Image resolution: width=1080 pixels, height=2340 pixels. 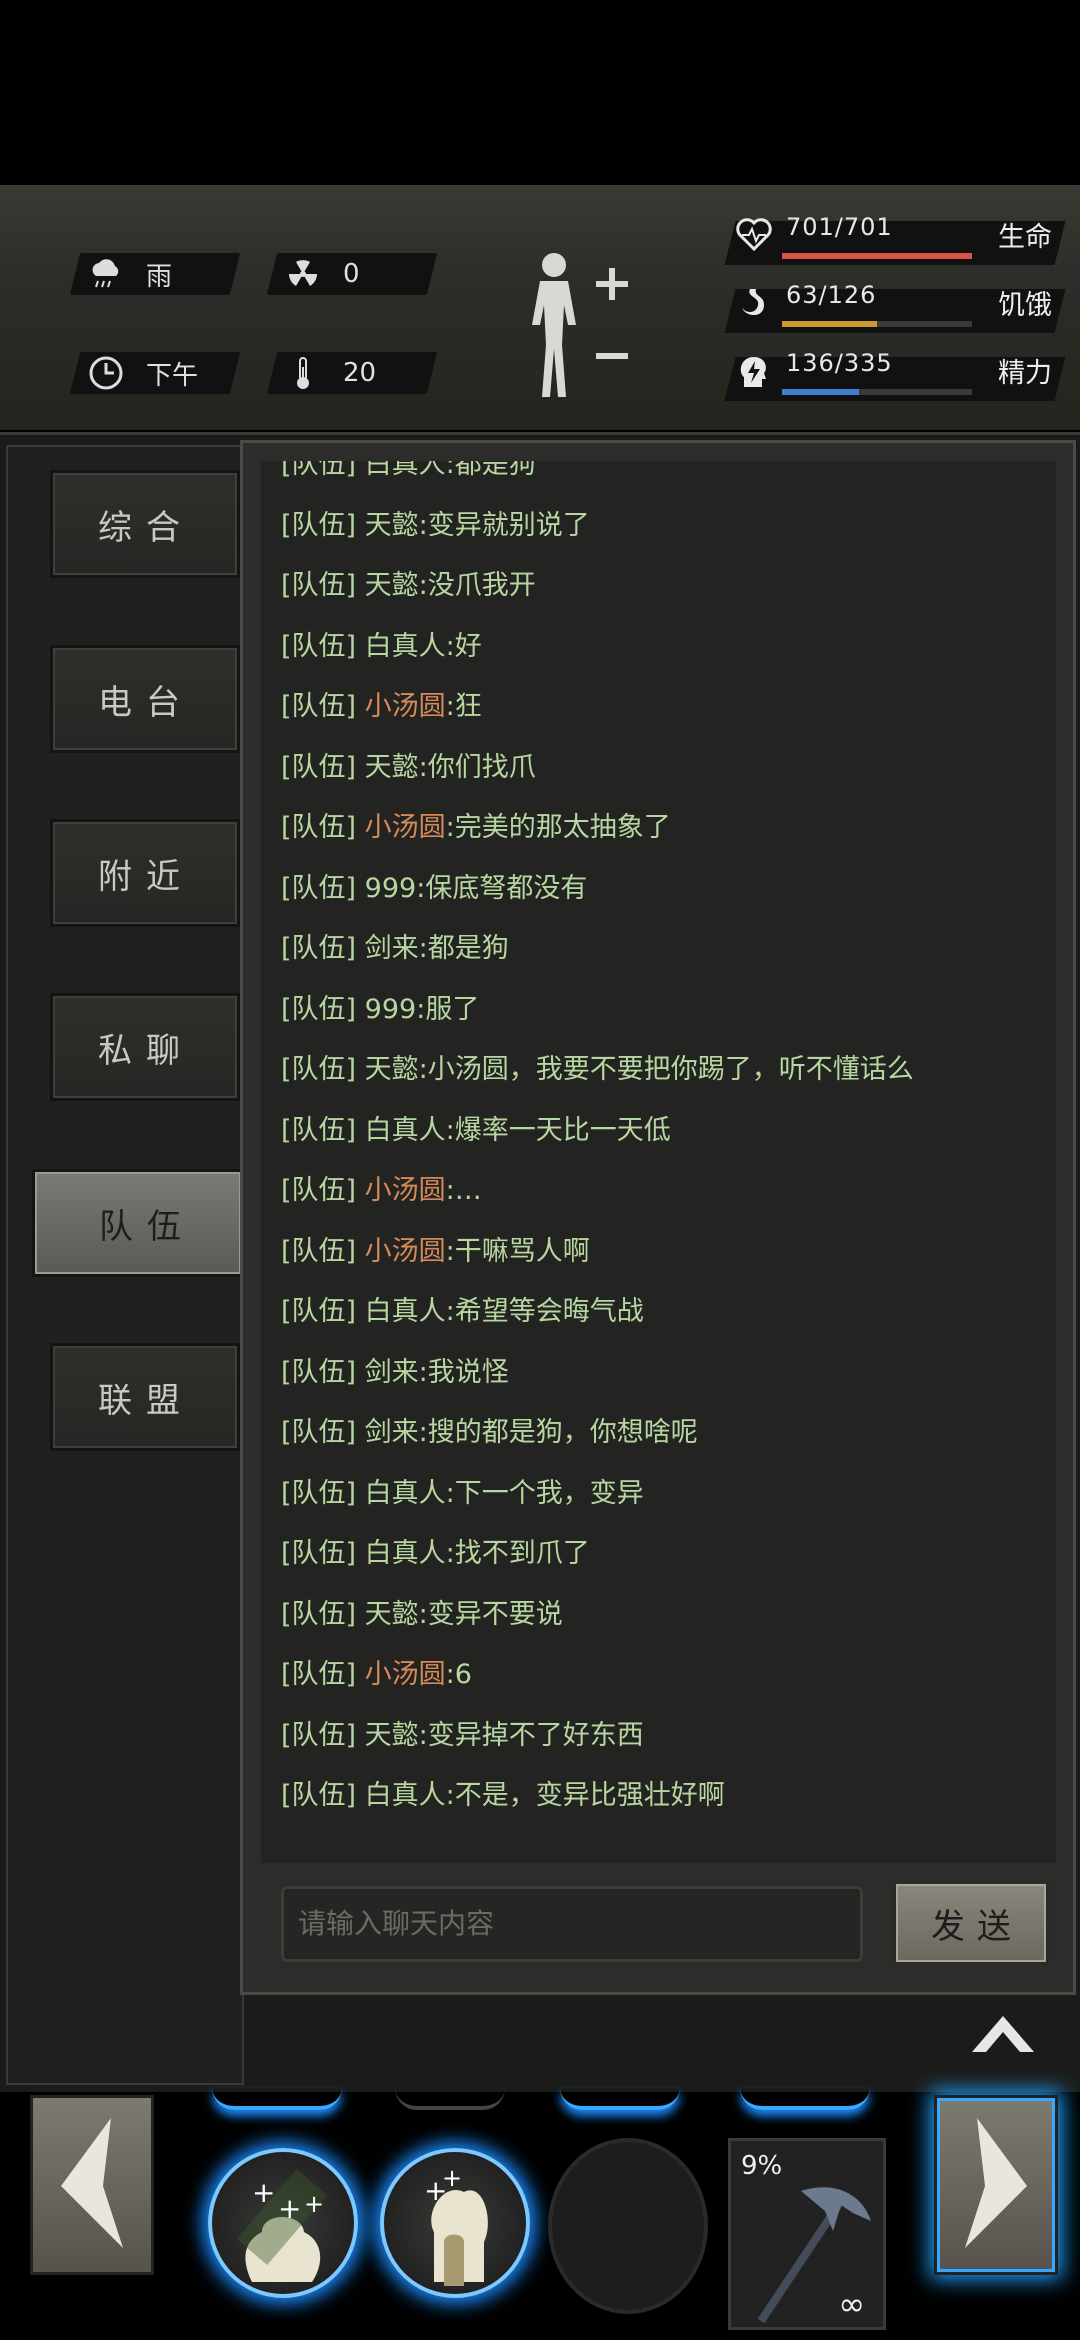 What do you see at coordinates (1025, 373) in the screenshot?
I see `energy-label: 精力` at bounding box center [1025, 373].